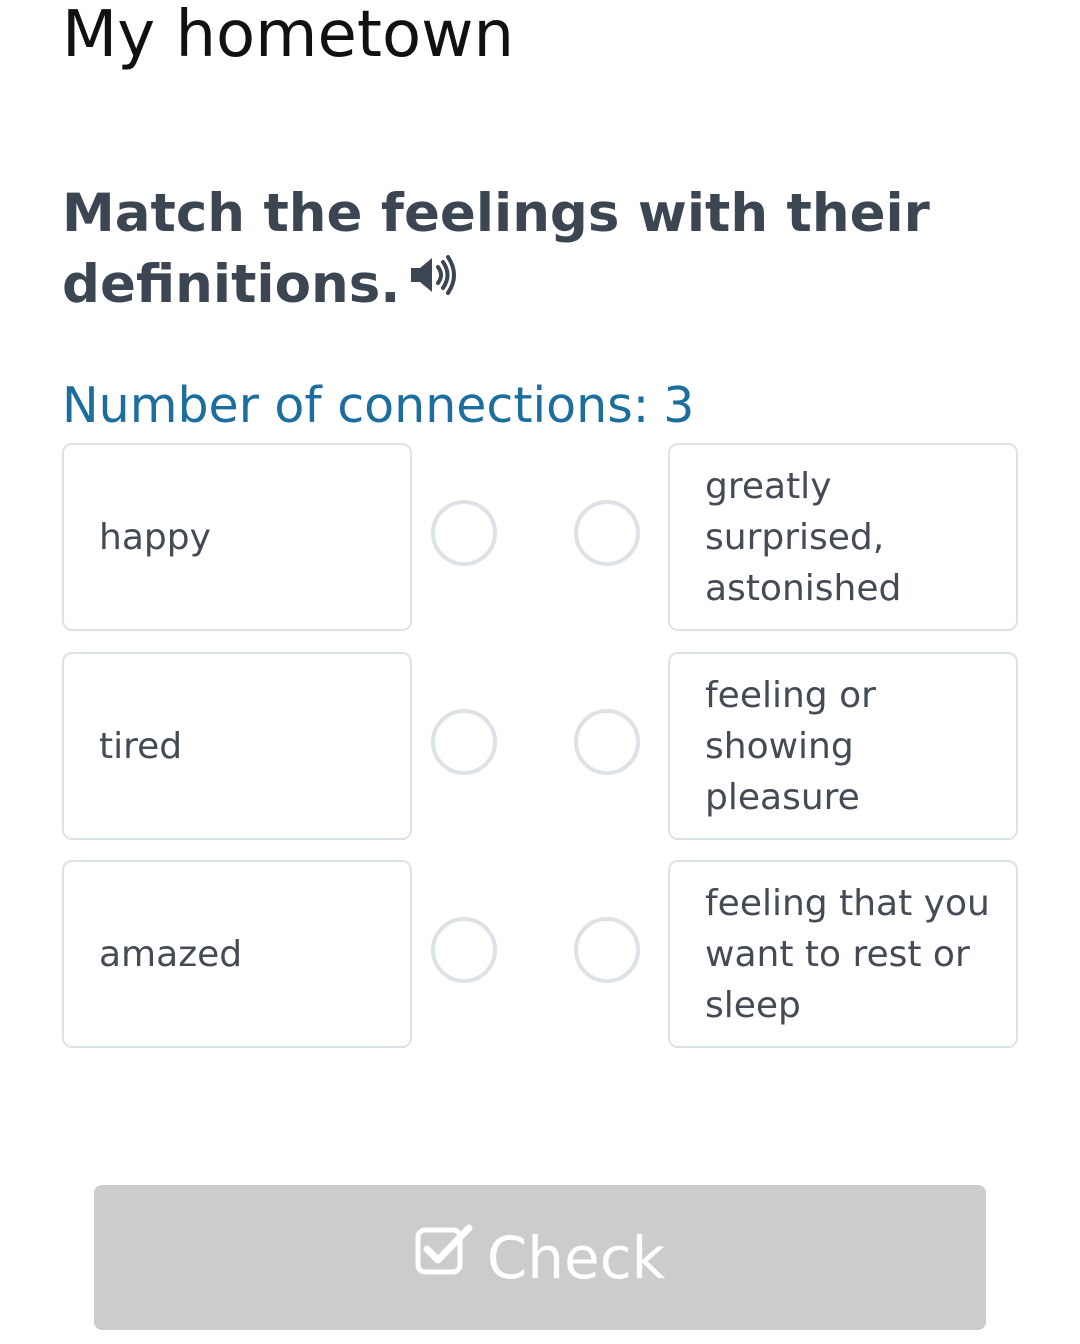 This screenshot has height=1344, width=1080. I want to click on definition-card-astonished: greatly surprised, astonished, so click(843, 537).